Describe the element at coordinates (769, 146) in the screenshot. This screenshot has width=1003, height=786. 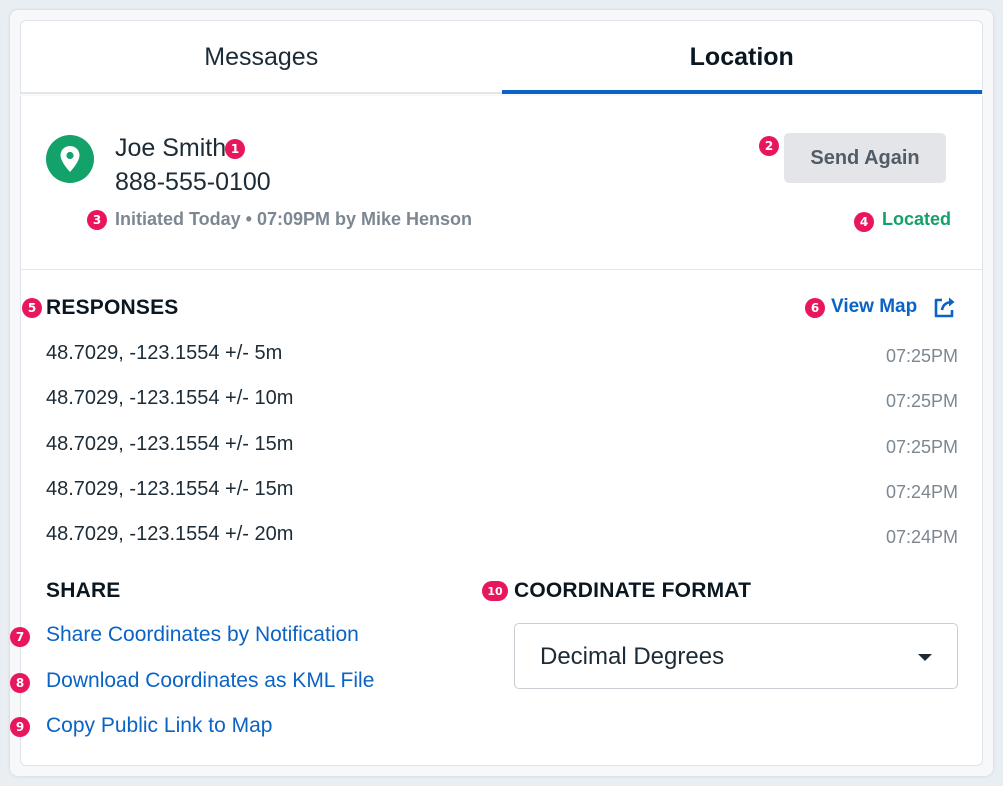
I see `annotation-badge-2: 2` at that location.